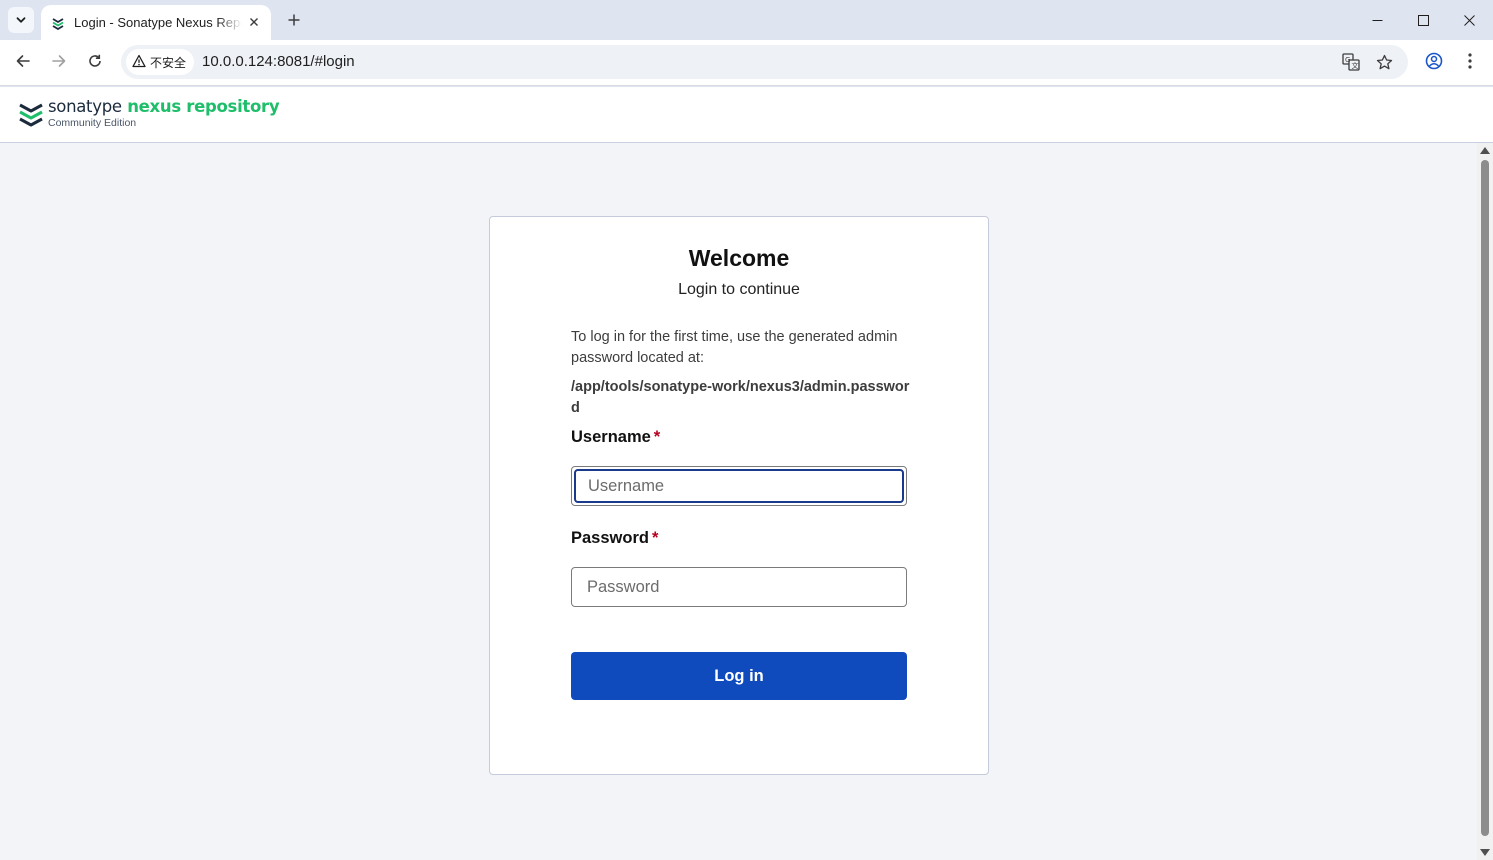  I want to click on password-input, so click(739, 587).